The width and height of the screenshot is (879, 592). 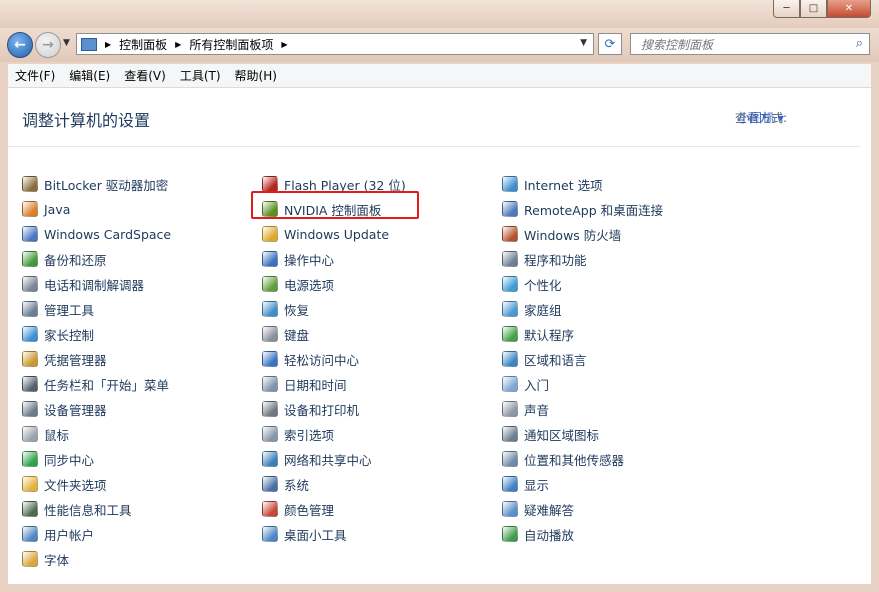 What do you see at coordinates (57, 560) in the screenshot?
I see `item-label: 字体` at bounding box center [57, 560].